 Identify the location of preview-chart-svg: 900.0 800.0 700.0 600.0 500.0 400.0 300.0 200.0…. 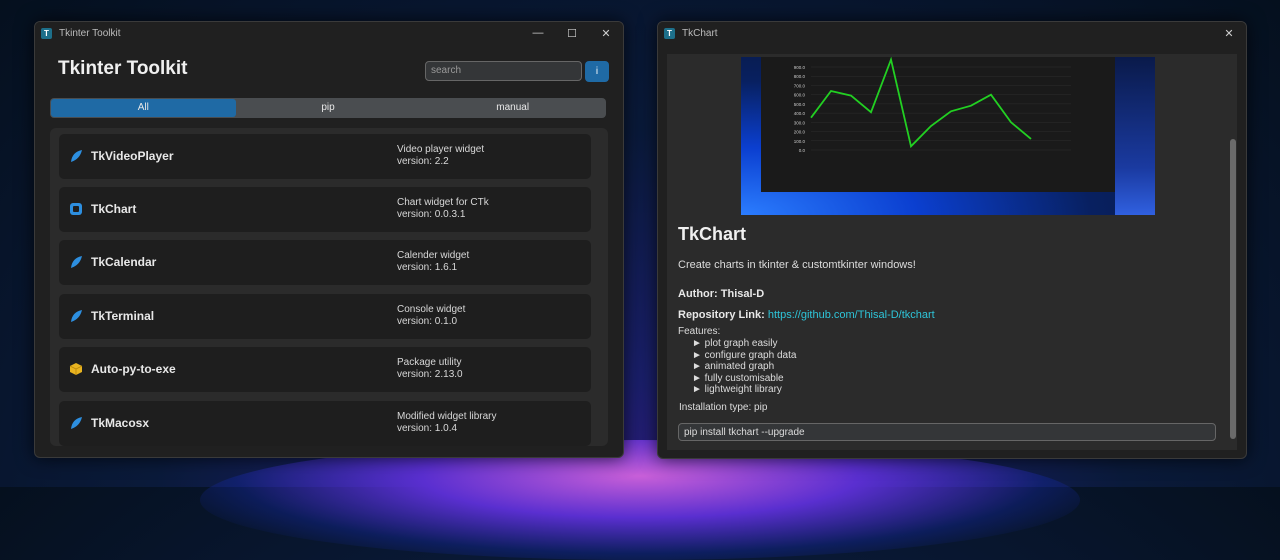
(932, 105).